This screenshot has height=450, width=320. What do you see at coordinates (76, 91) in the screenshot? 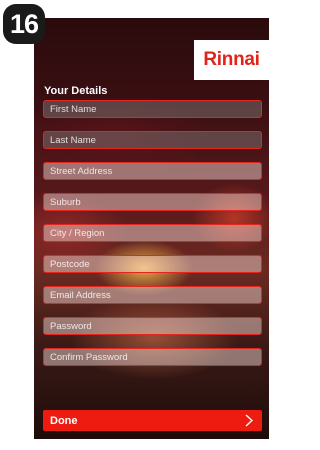
I see `section-title: Your Details` at bounding box center [76, 91].